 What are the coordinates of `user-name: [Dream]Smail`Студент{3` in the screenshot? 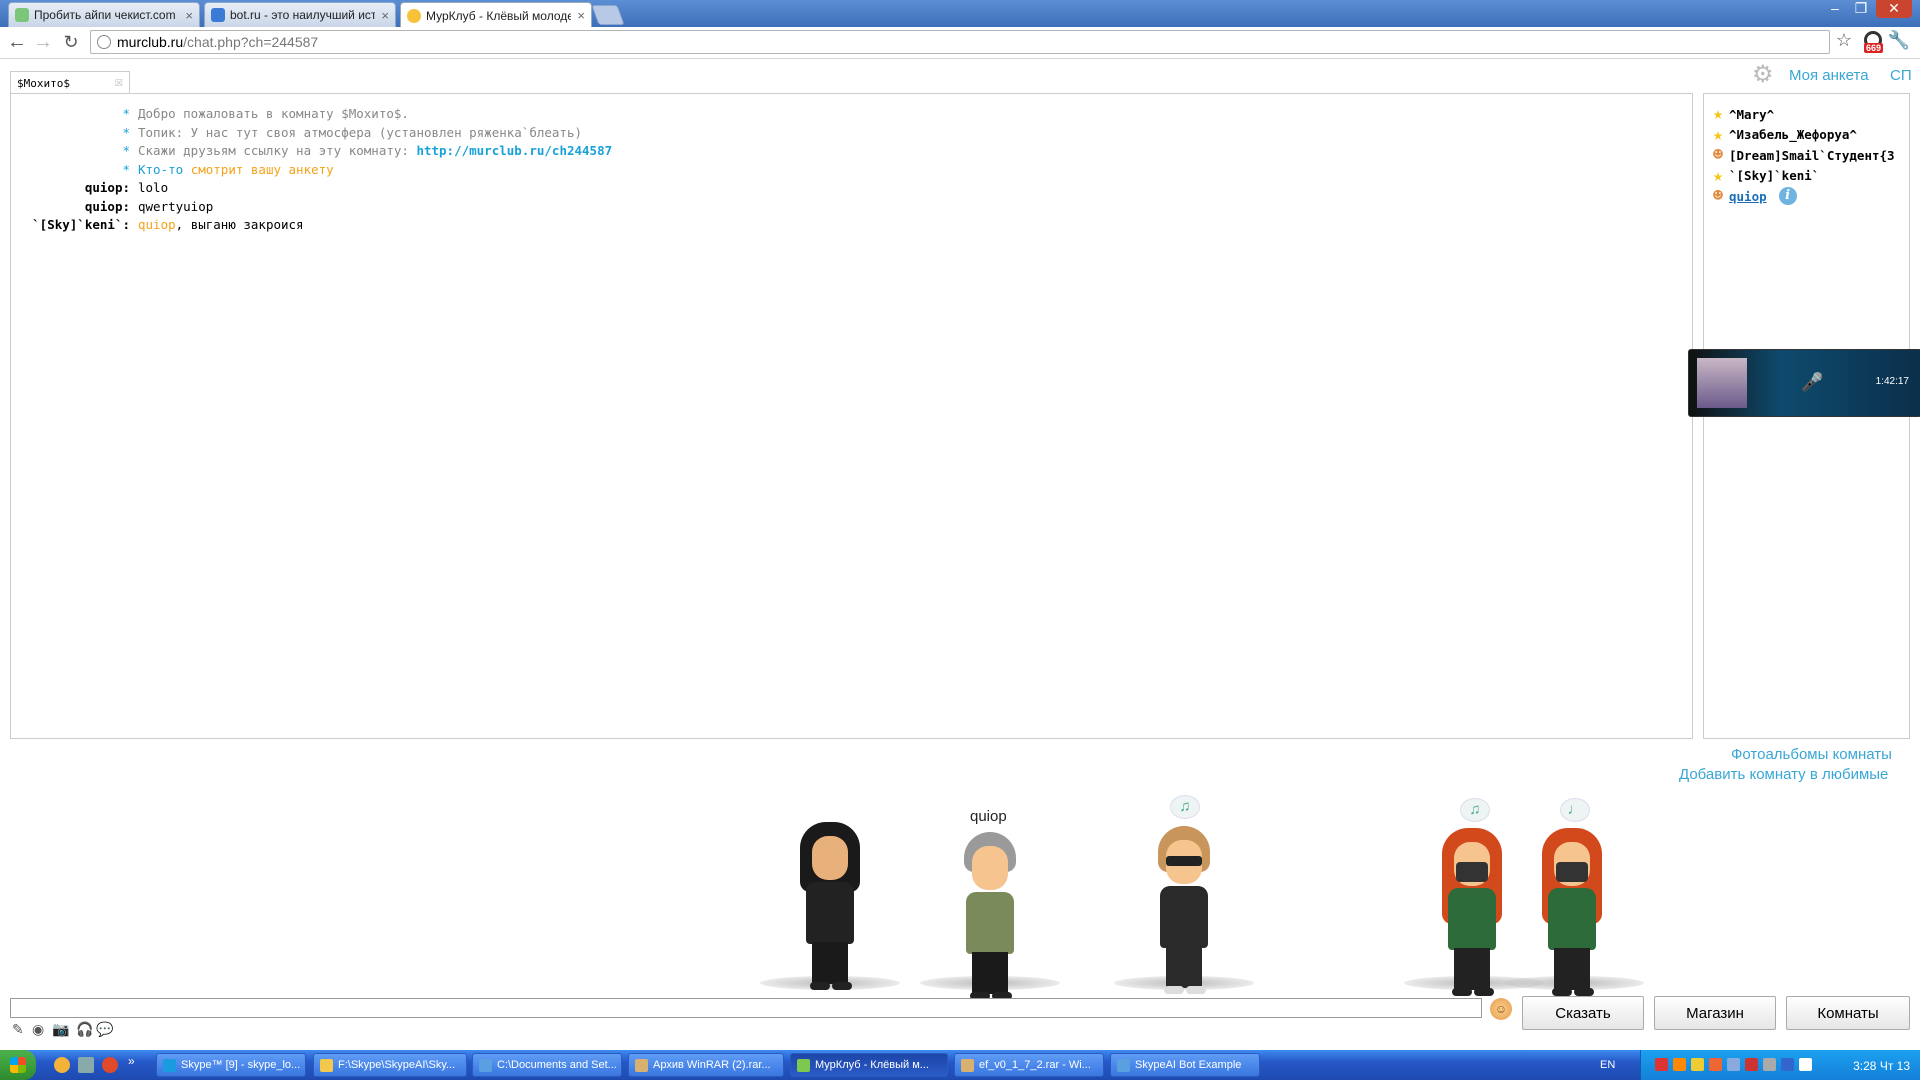 It's located at (1812, 155).